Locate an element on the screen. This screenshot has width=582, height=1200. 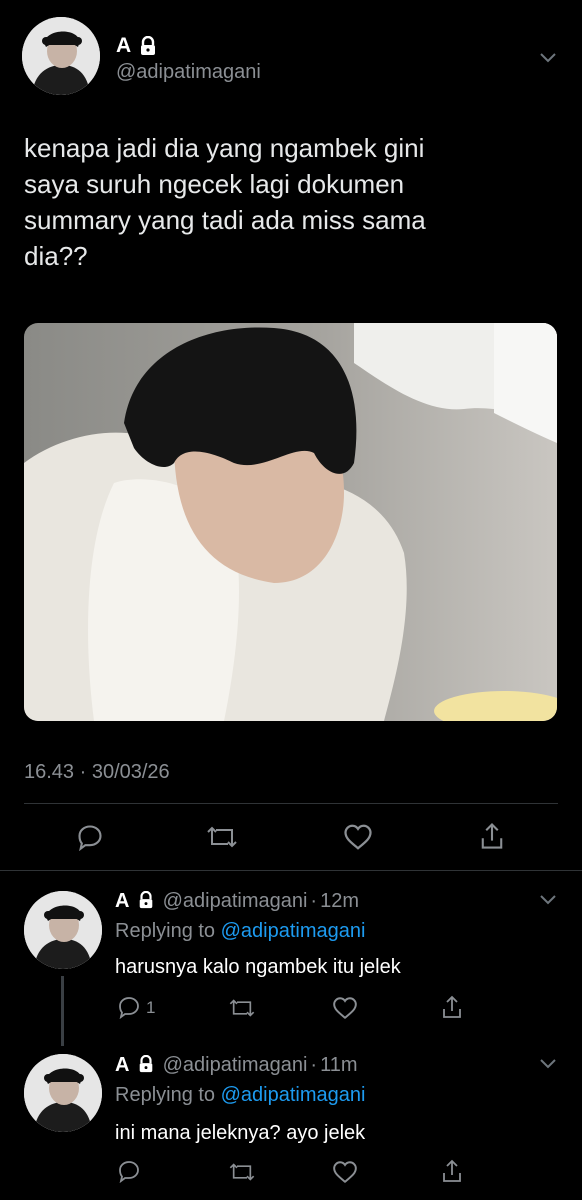
tweet-text-line: summary yang tadi ada miss sama is located at coordinates (225, 220).